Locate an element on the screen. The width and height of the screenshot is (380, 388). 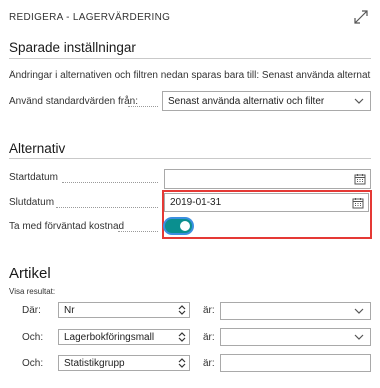
end-date-value: 2019-01-31 is located at coordinates (196, 202).